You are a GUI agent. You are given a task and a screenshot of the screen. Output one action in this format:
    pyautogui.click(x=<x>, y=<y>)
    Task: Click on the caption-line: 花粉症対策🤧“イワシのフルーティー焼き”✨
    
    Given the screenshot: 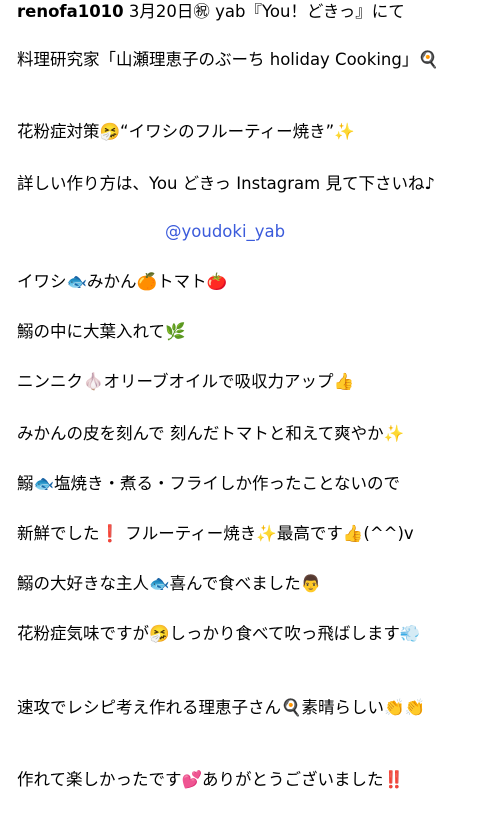 What is the action you would take?
    pyautogui.click(x=186, y=131)
    